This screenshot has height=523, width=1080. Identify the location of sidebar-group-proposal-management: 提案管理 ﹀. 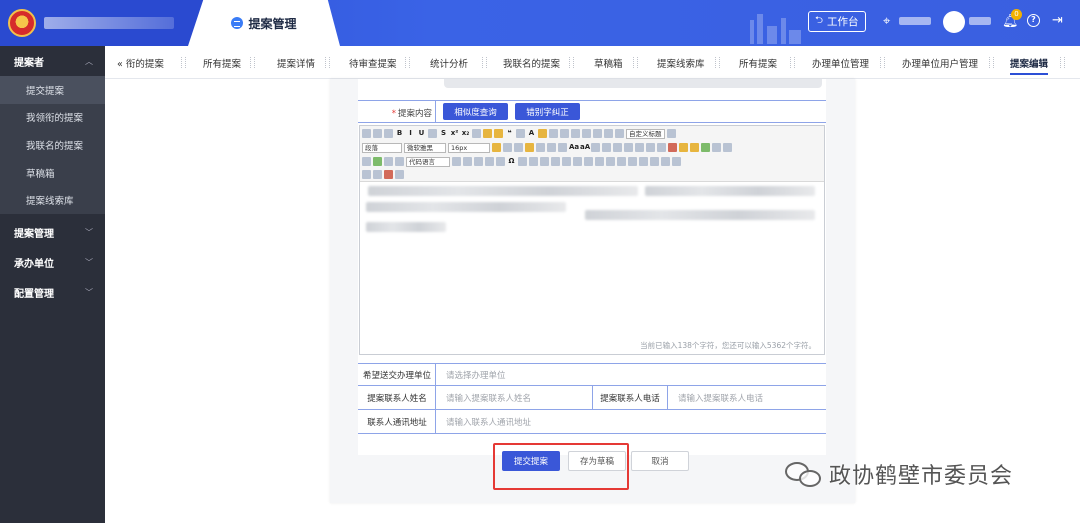
(52, 233).